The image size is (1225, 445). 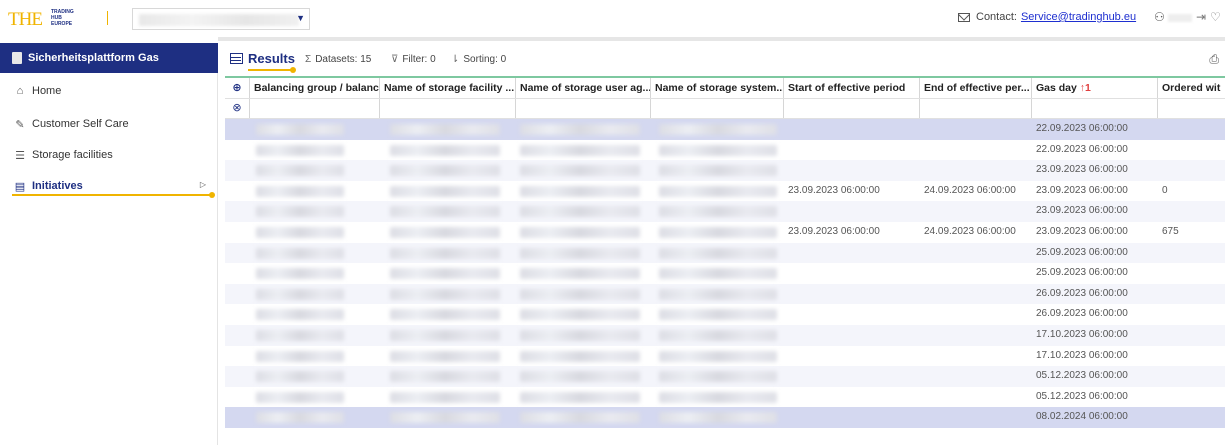 What do you see at coordinates (1191, 88) in the screenshot?
I see `column-header-ordered: Ordered wit` at bounding box center [1191, 88].